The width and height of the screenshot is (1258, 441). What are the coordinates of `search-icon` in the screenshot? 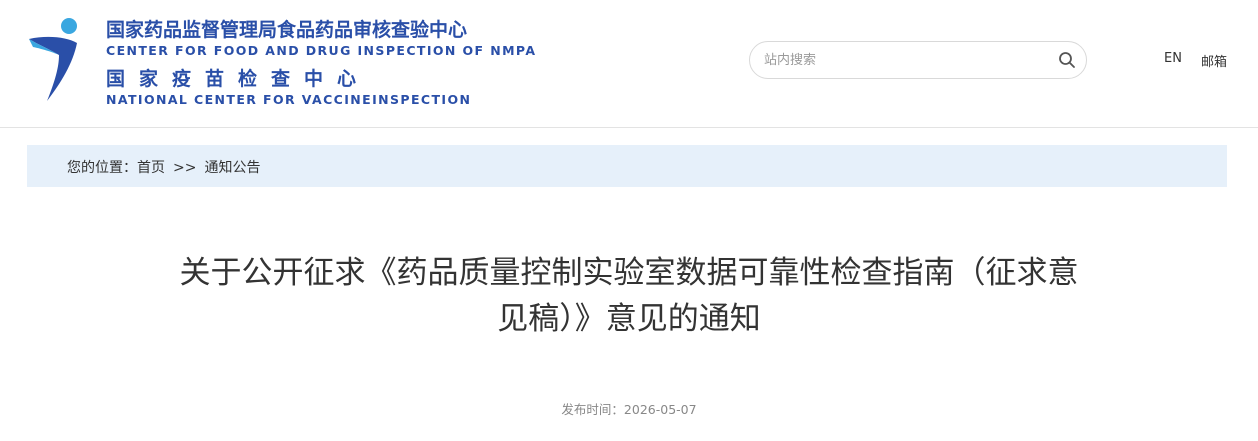 It's located at (1067, 60).